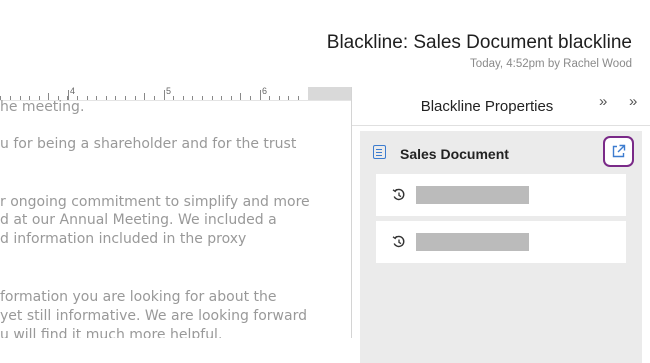 This screenshot has width=650, height=363. I want to click on collapse-sidebar-button: », so click(633, 101).